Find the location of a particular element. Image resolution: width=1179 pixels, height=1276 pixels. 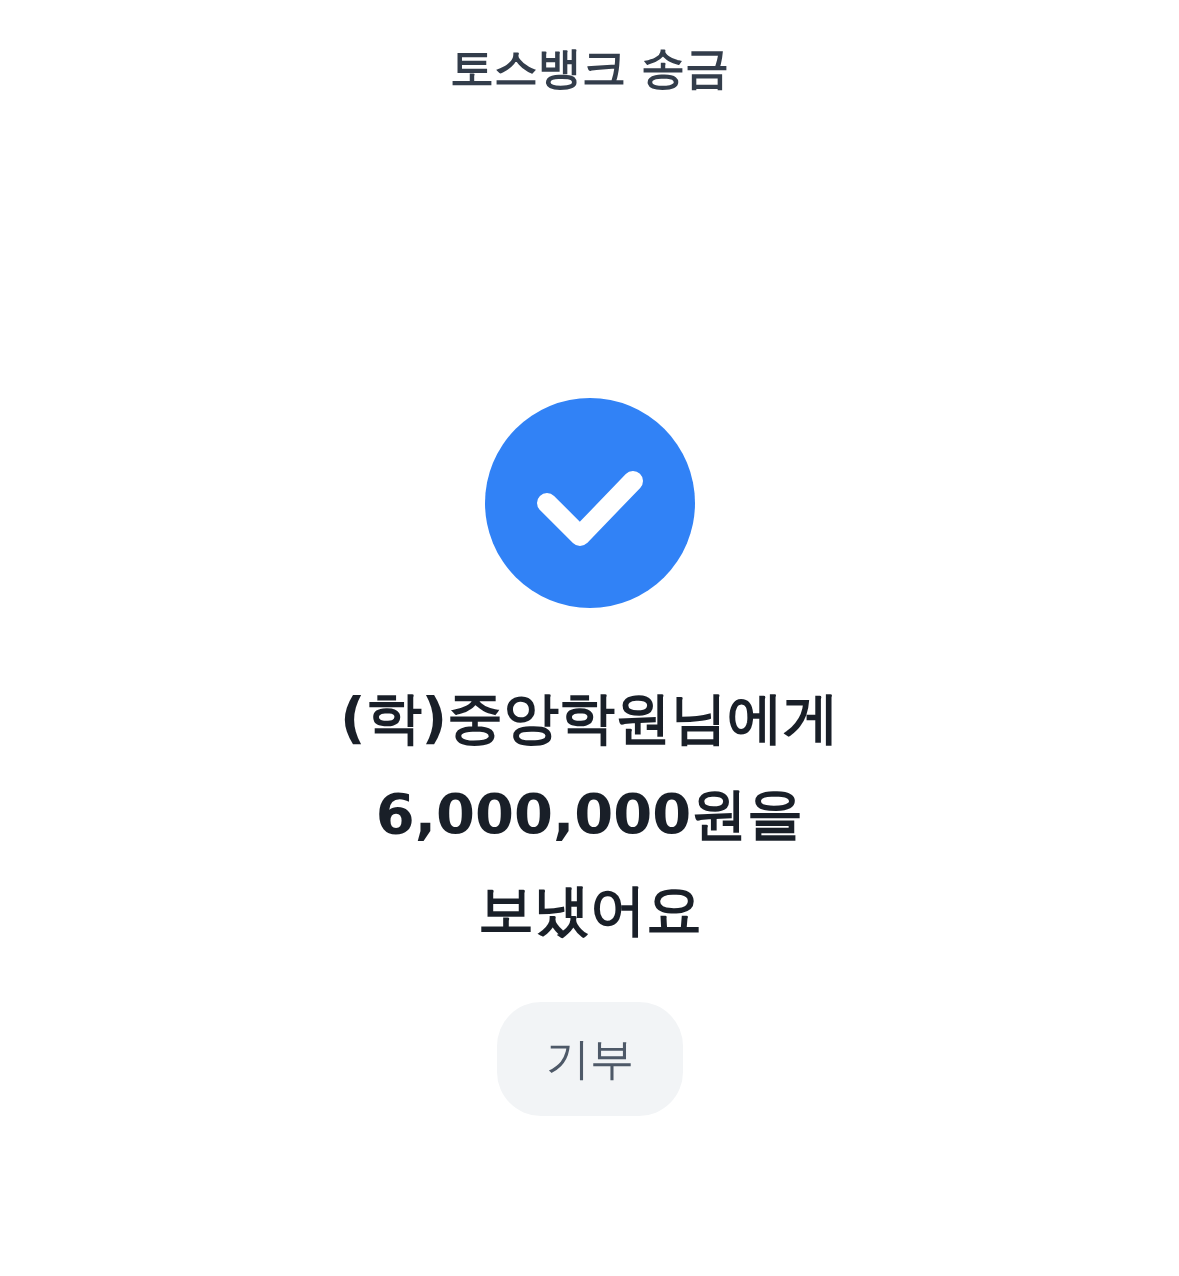

check-circle-icon is located at coordinates (589, 503).